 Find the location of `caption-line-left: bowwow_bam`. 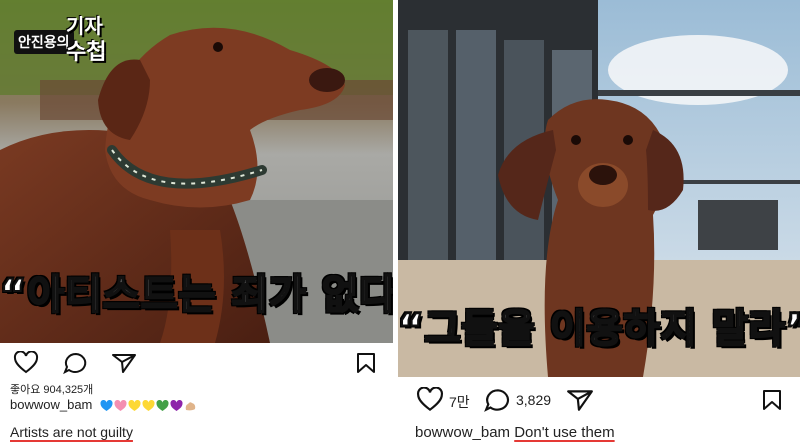

caption-line-left: bowwow_bam is located at coordinates (103, 404).